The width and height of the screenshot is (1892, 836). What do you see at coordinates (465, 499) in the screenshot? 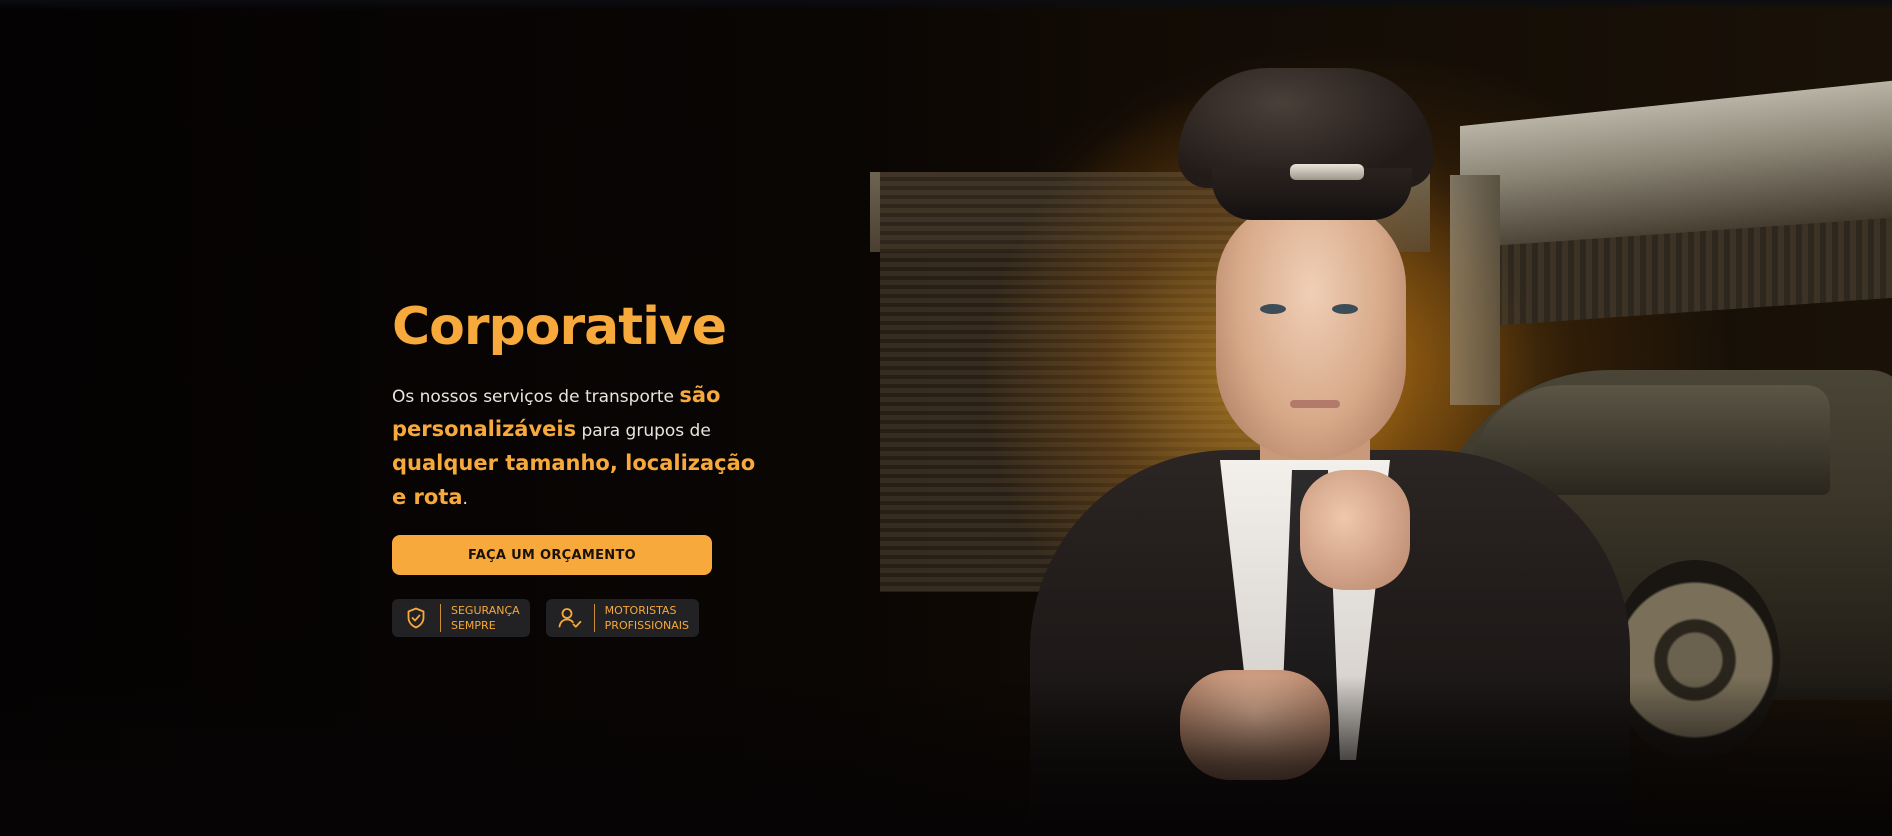
I see `description-text-3: .` at bounding box center [465, 499].